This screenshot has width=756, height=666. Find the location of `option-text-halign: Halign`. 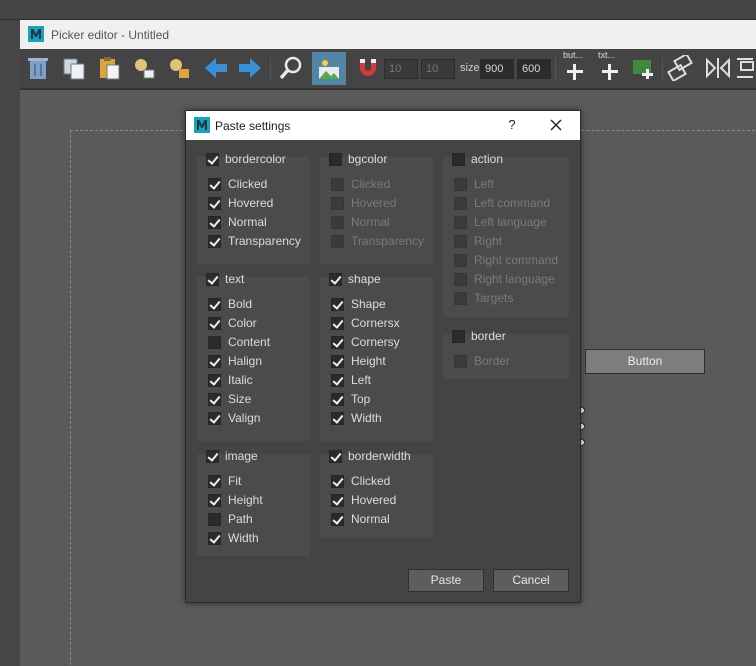

option-text-halign: Halign is located at coordinates (235, 361).